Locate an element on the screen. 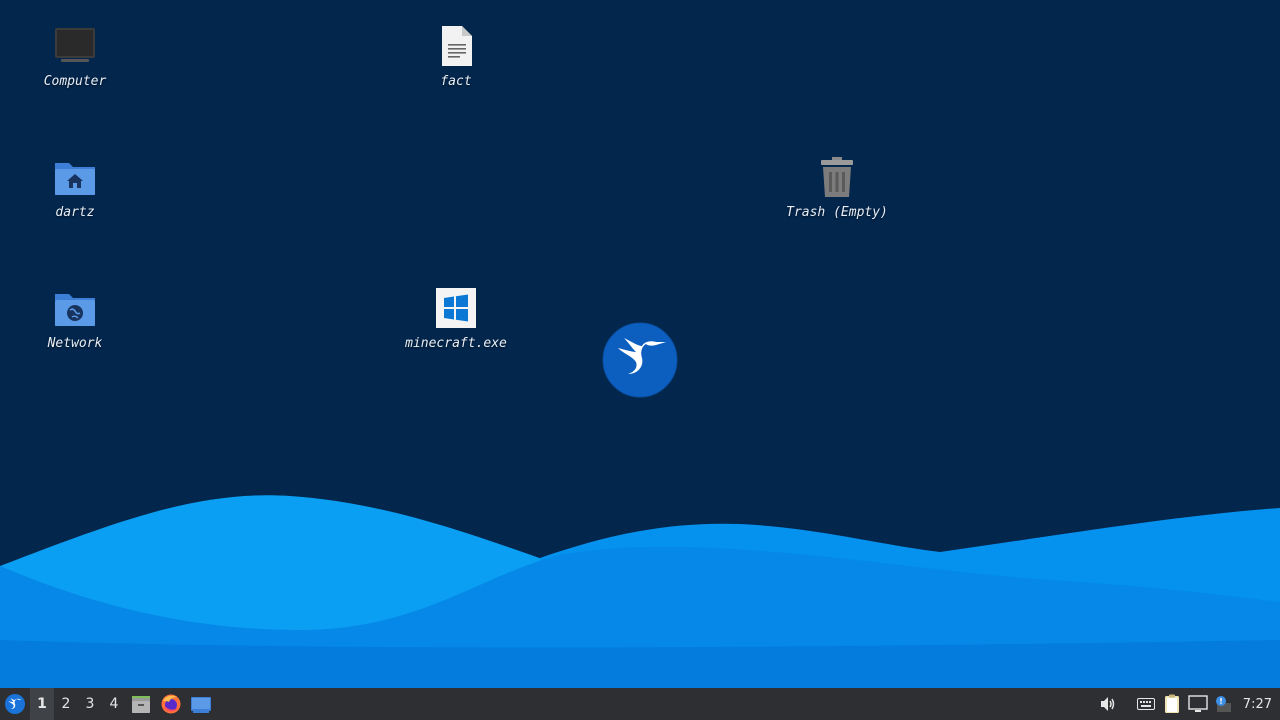 Image resolution: width=1280 pixels, height=720 pixels. notifications-button is located at coordinates (1224, 704).